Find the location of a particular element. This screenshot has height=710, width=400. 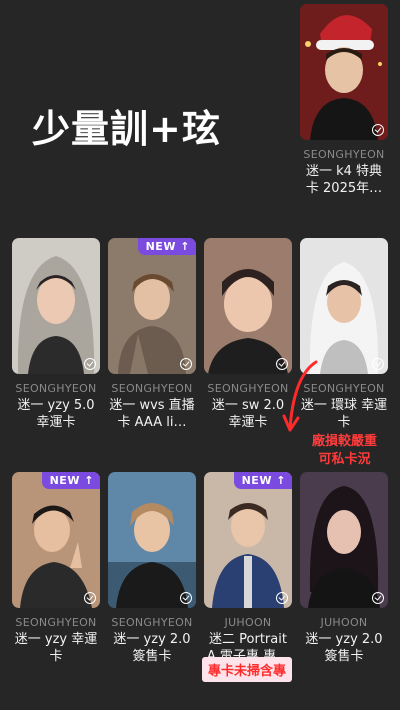

card-name: 迷一 yzy 5.0 幸運卡 is located at coordinates (56, 414).